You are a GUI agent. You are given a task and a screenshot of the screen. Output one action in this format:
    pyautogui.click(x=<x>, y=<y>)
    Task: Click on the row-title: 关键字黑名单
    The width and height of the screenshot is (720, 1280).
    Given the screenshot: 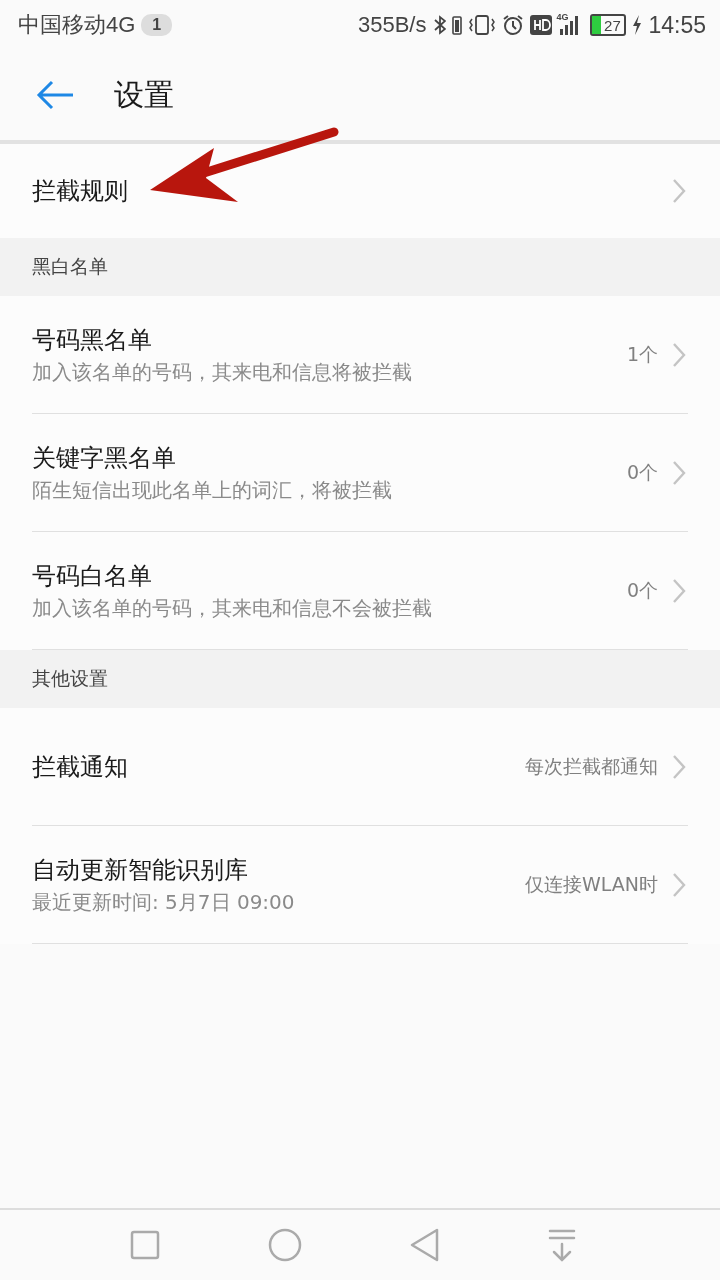 What is the action you would take?
    pyautogui.click(x=232, y=458)
    